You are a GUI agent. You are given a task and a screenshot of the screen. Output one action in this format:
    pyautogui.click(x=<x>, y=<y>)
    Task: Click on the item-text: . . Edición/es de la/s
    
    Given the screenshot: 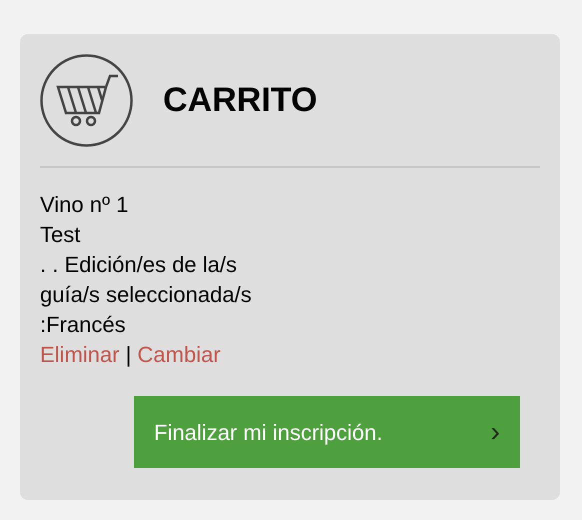 What is the action you would take?
    pyautogui.click(x=138, y=264)
    